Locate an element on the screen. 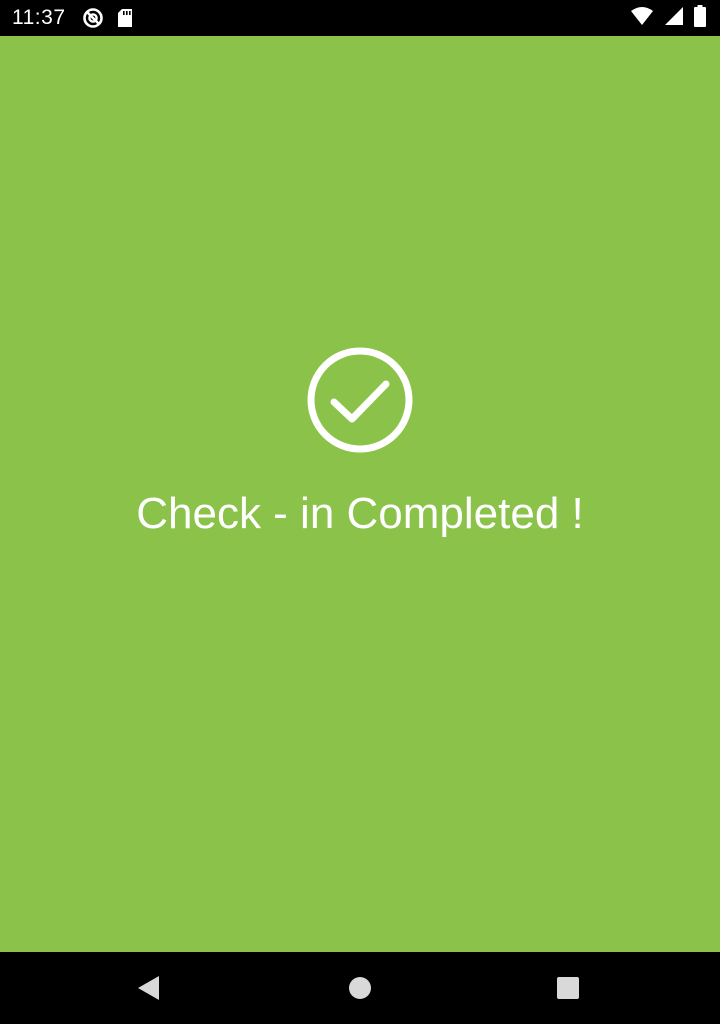 This screenshot has width=720, height=1024. wifi-icon is located at coordinates (642, 18).